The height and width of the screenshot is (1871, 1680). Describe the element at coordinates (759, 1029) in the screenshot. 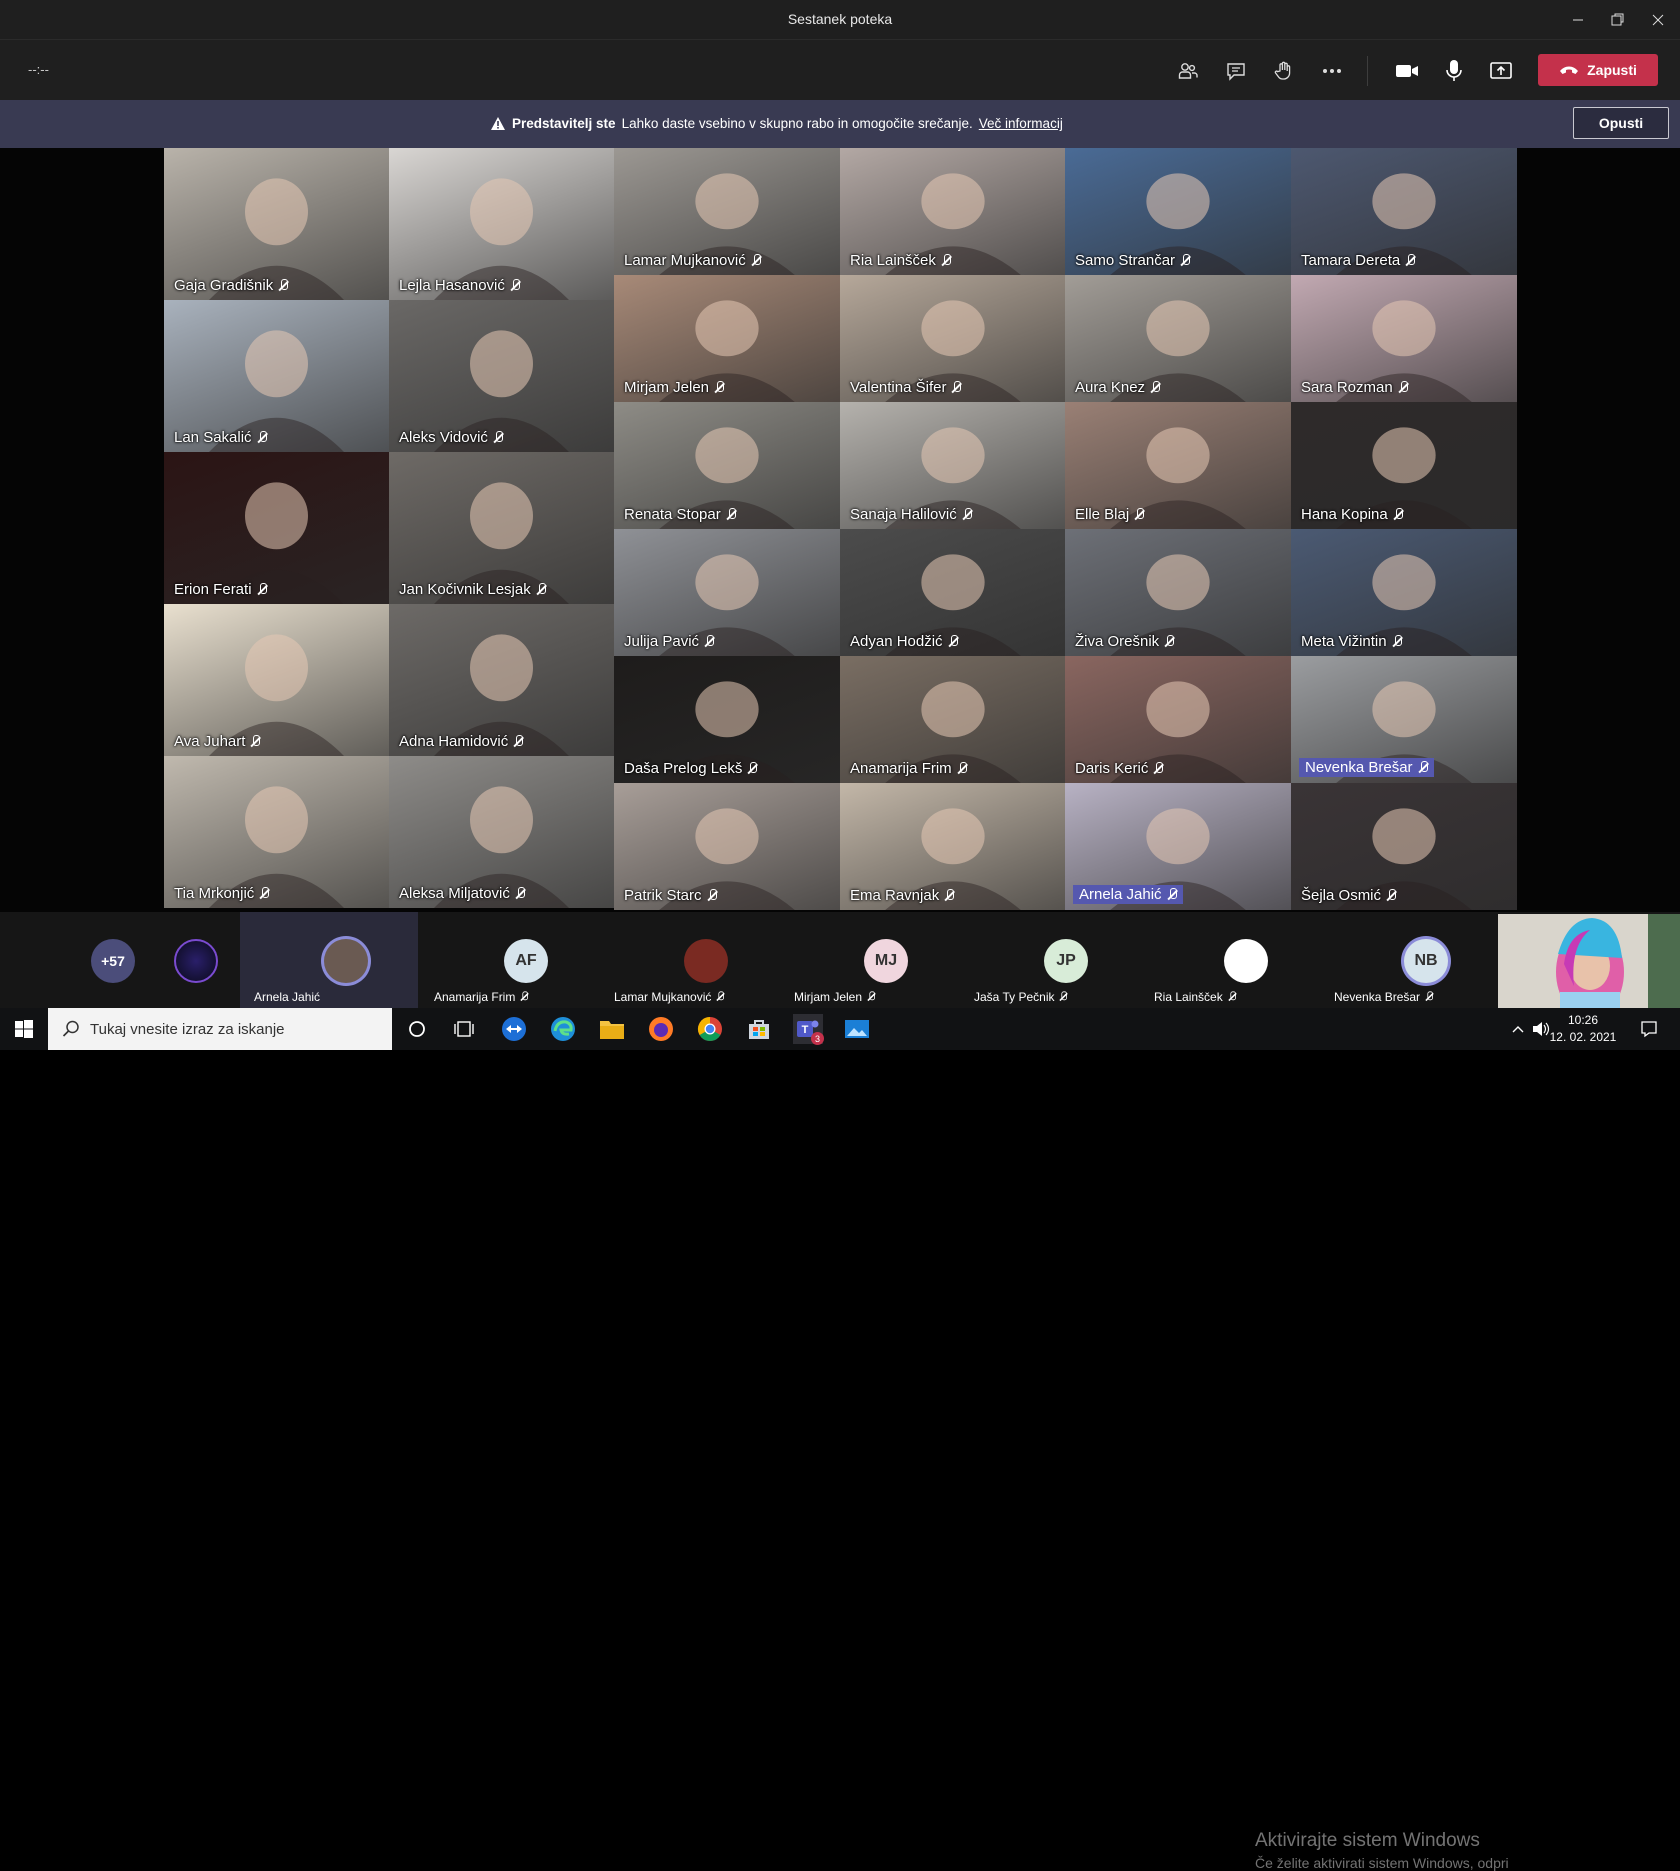

I see `store-taskbar-button` at that location.